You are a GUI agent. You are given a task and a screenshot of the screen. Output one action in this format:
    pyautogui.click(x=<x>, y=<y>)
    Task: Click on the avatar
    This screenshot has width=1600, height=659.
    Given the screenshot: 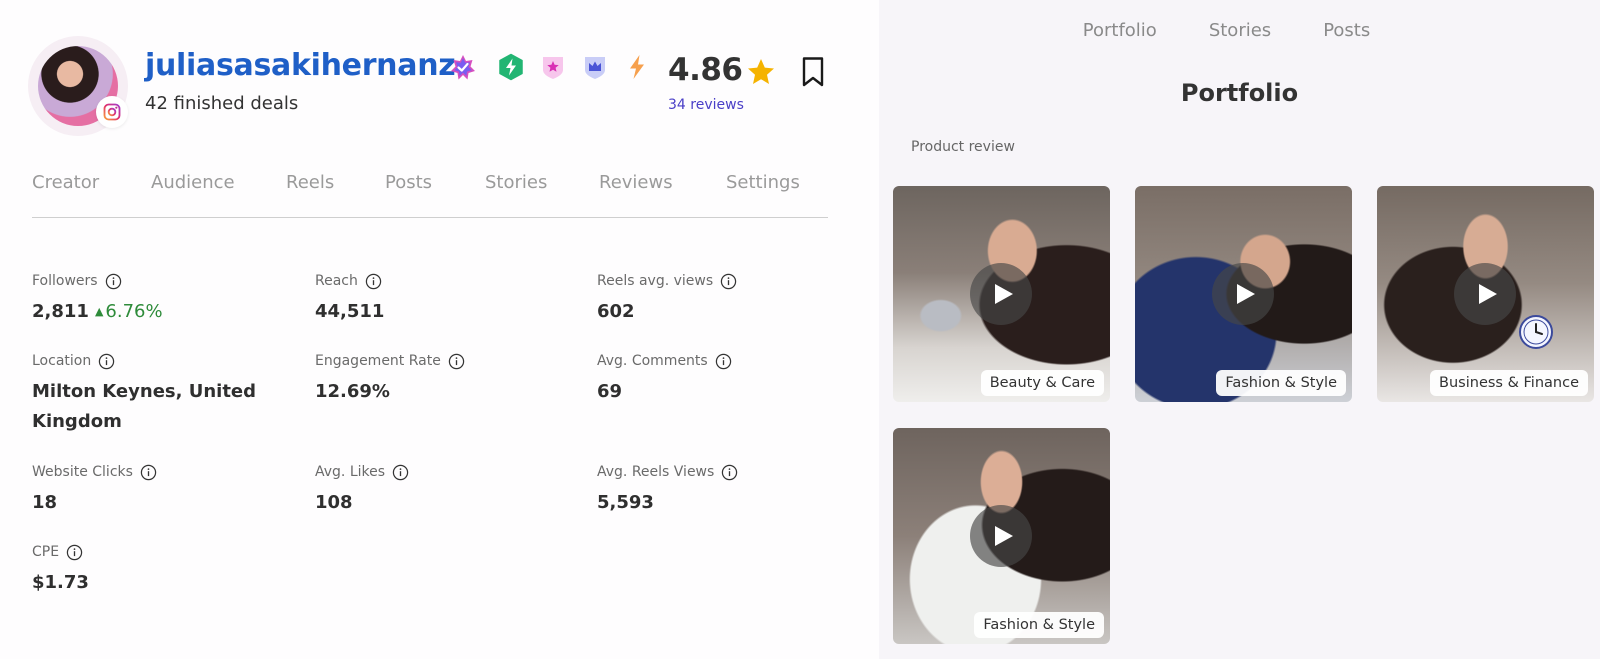 What is the action you would take?
    pyautogui.click(x=78, y=86)
    